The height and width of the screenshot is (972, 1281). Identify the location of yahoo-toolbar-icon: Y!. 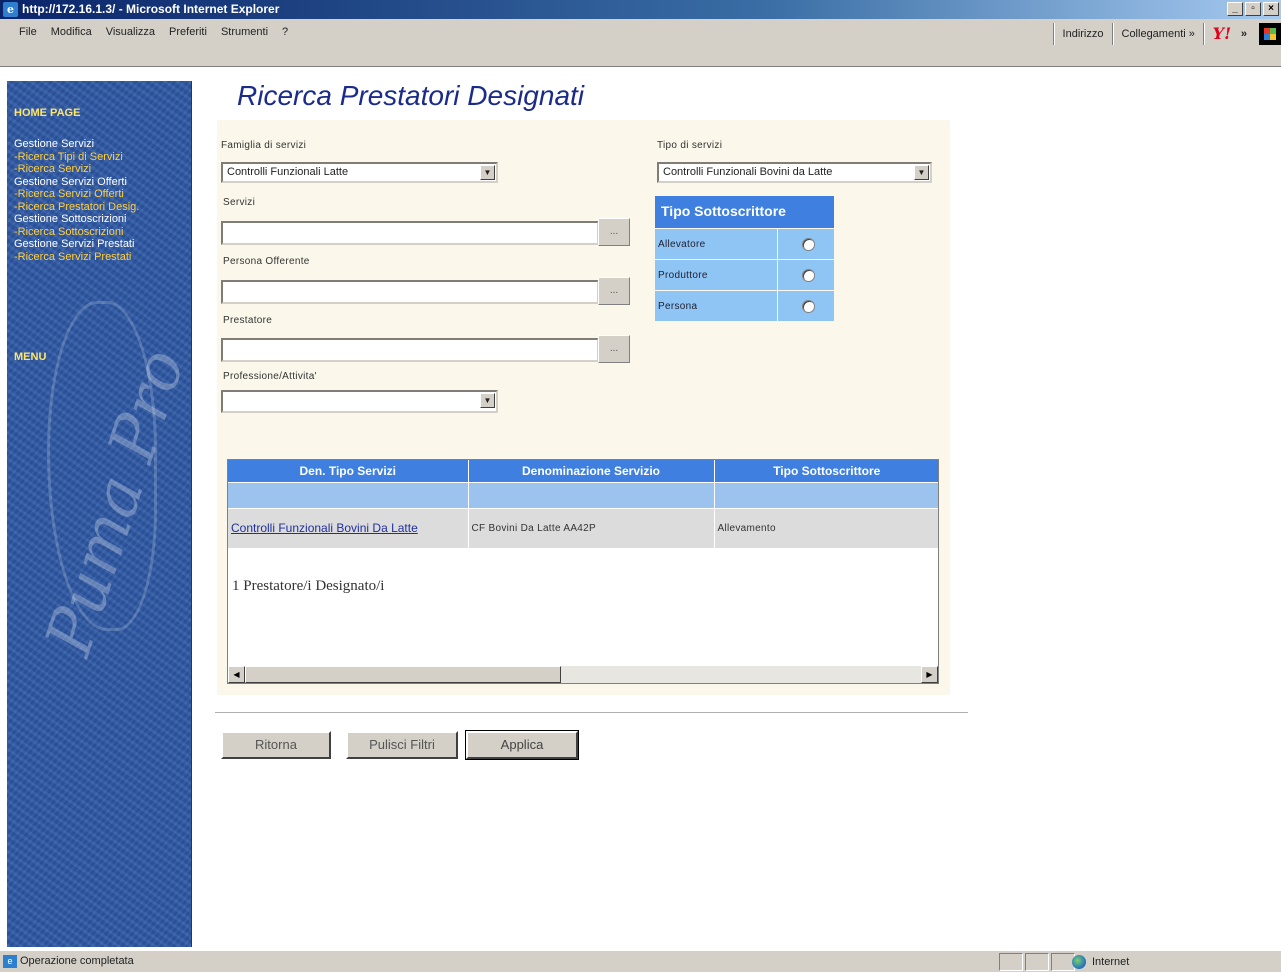
(1222, 34).